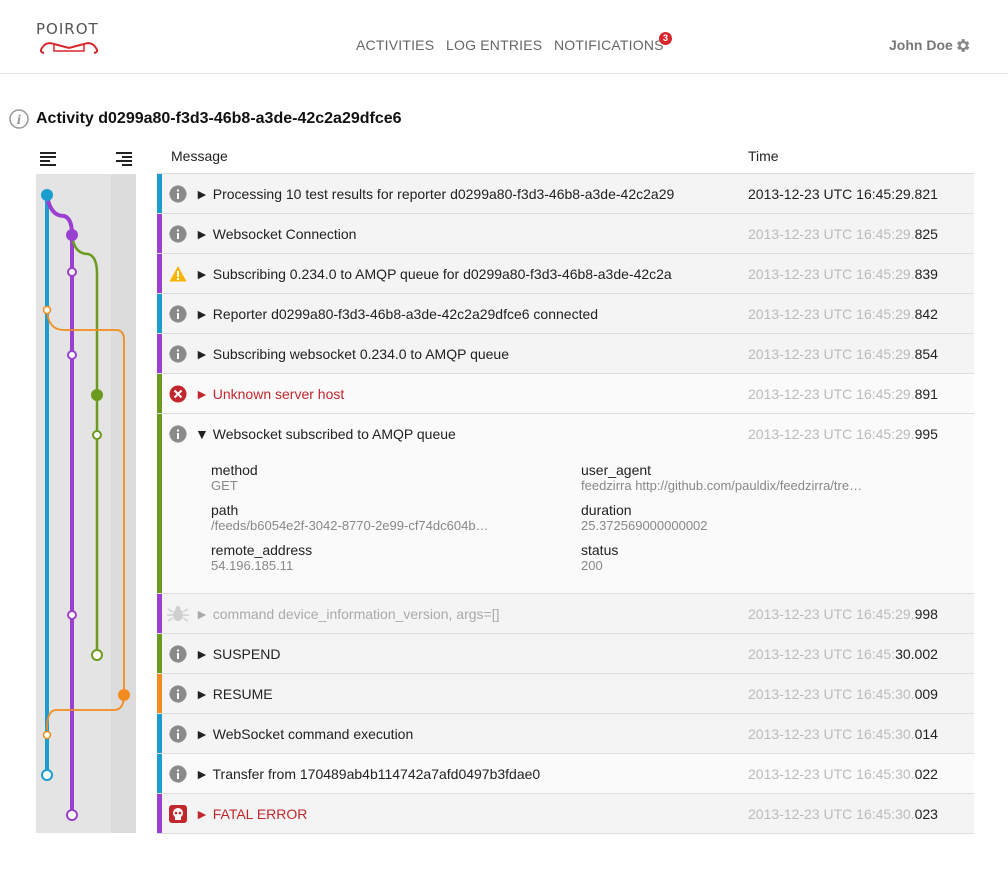 The height and width of the screenshot is (873, 1008). Describe the element at coordinates (592, 565) in the screenshot. I see `detail-value-status: 200` at that location.